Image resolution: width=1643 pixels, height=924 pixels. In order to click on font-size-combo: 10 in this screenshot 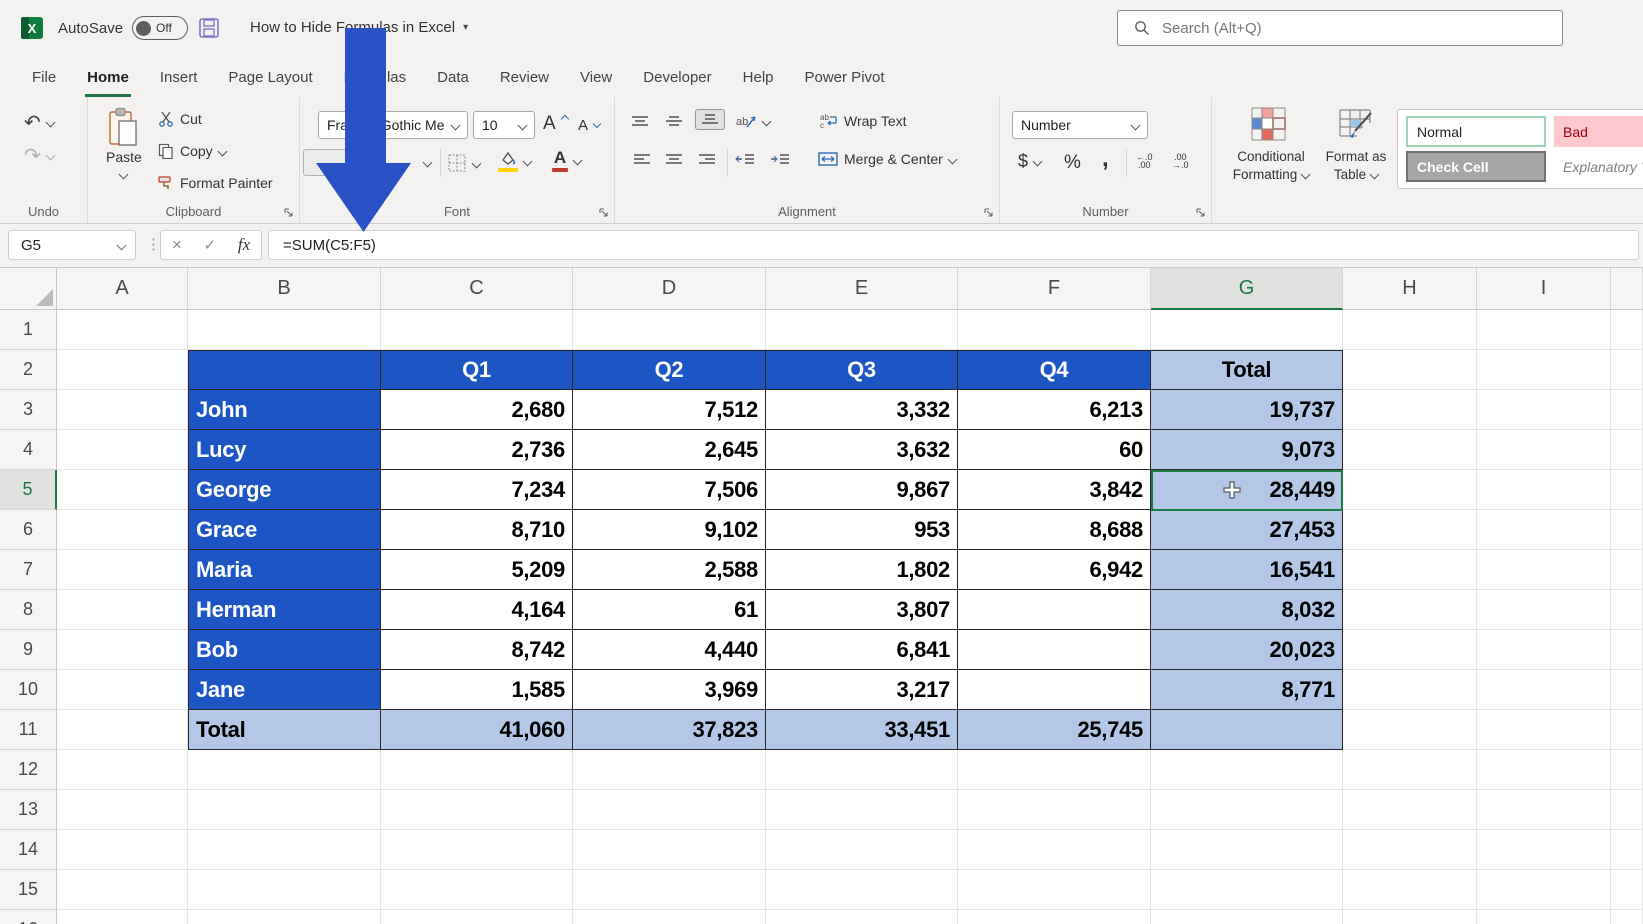, I will do `click(504, 125)`.